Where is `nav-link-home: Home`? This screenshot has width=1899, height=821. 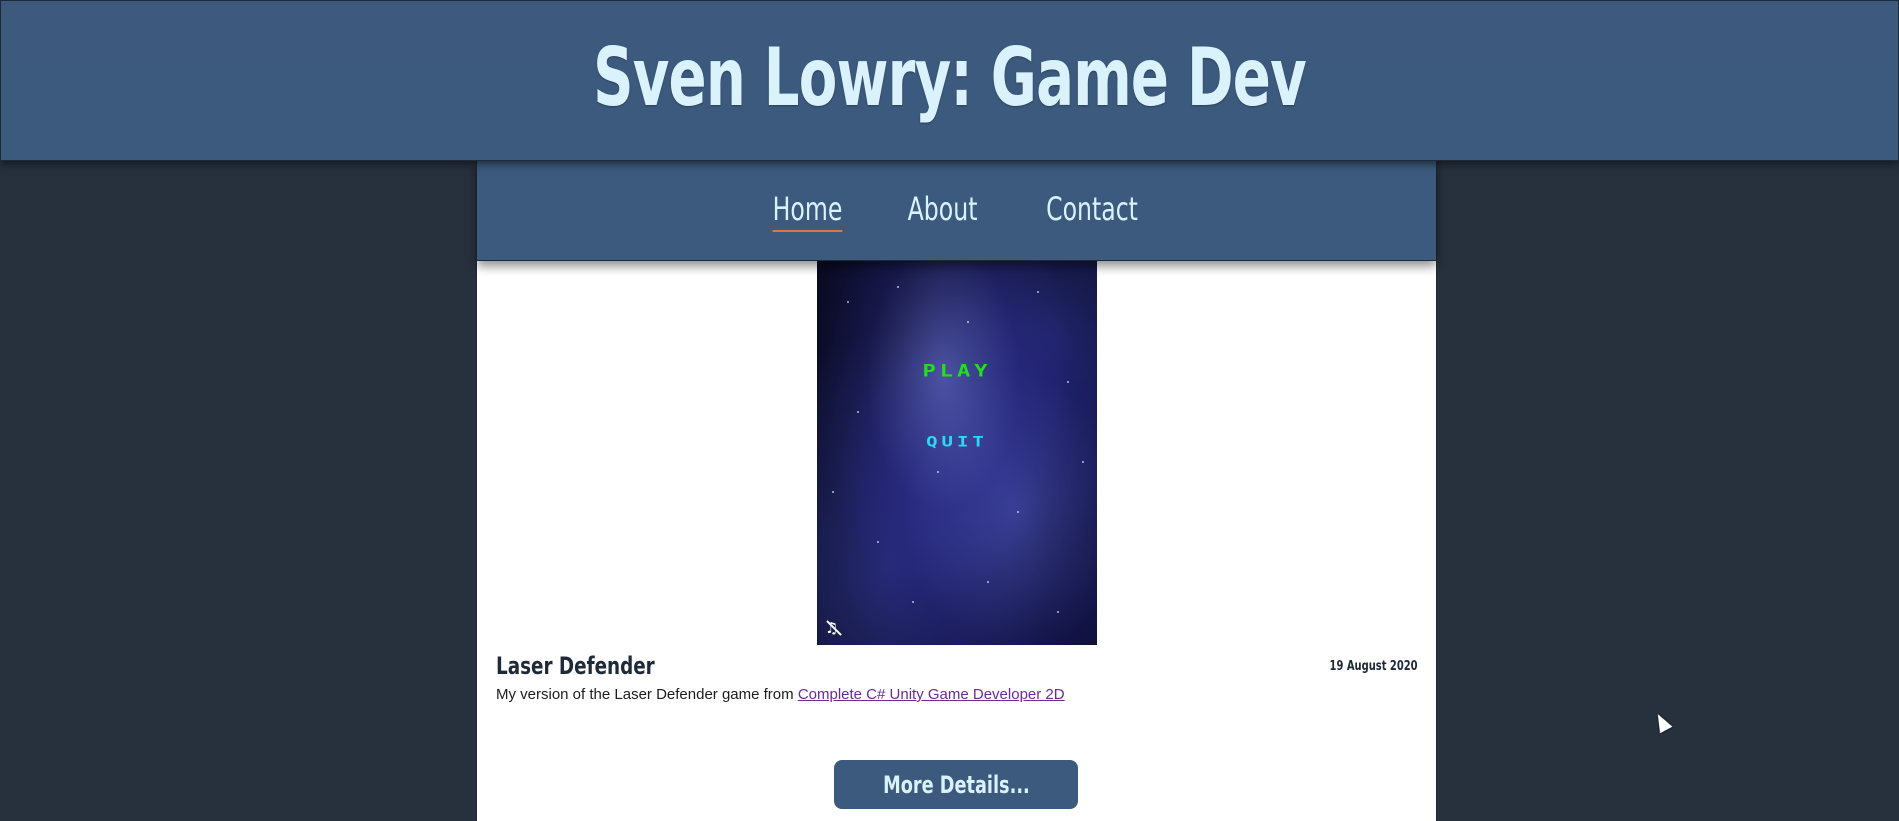
nav-link-home: Home is located at coordinates (808, 211).